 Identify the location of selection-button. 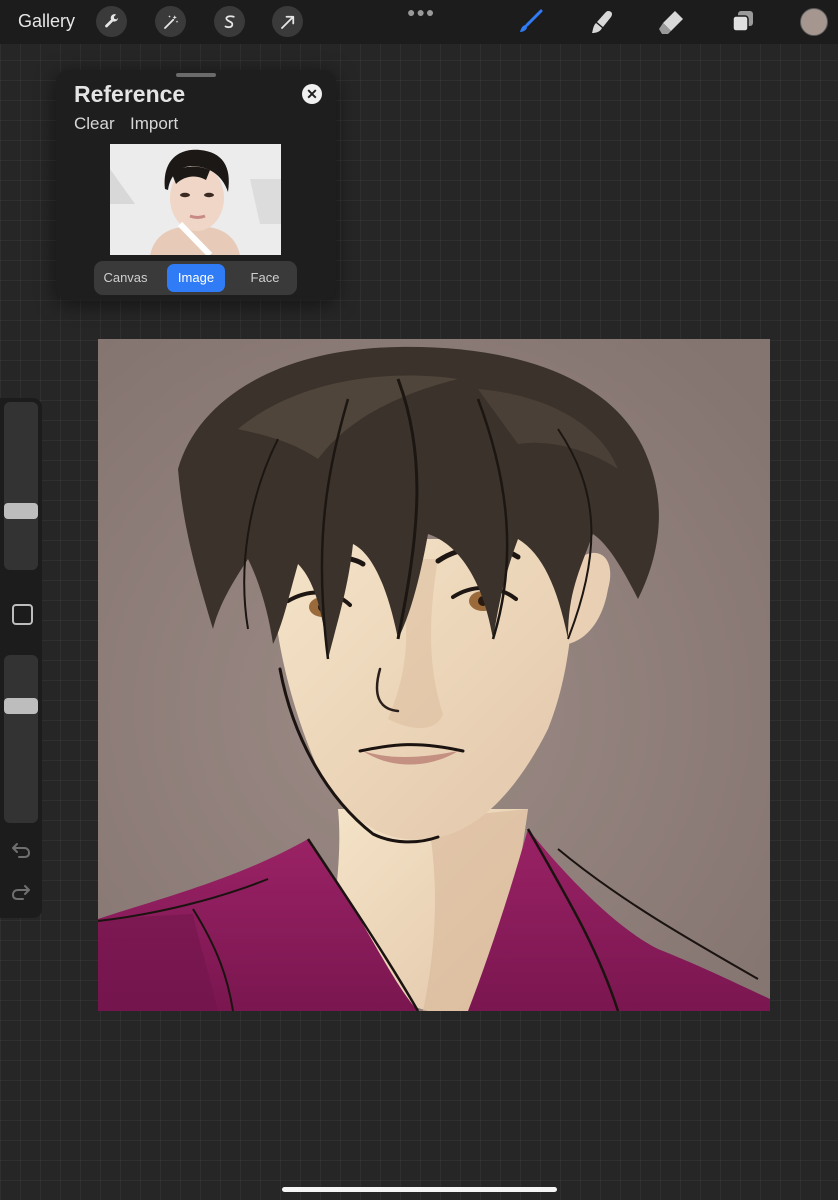
(229, 21).